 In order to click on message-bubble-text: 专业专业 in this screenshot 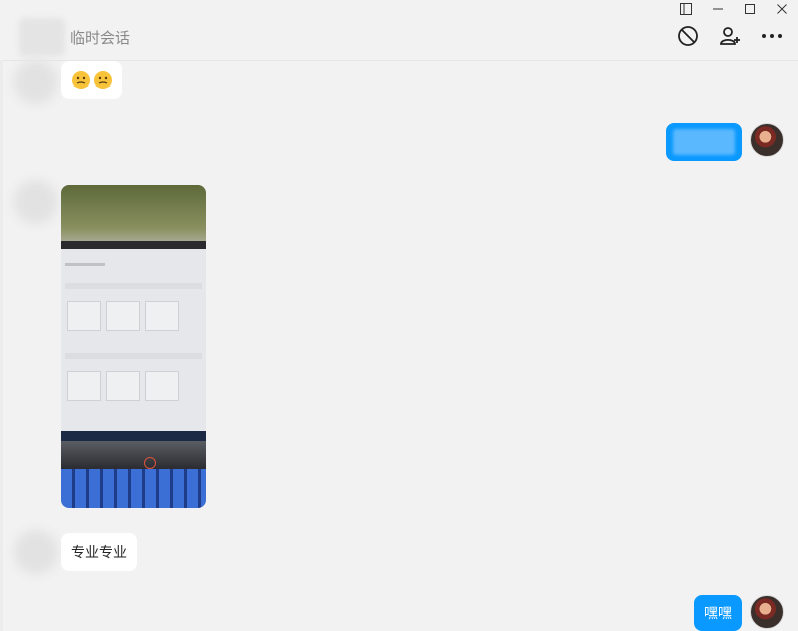, I will do `click(99, 552)`.